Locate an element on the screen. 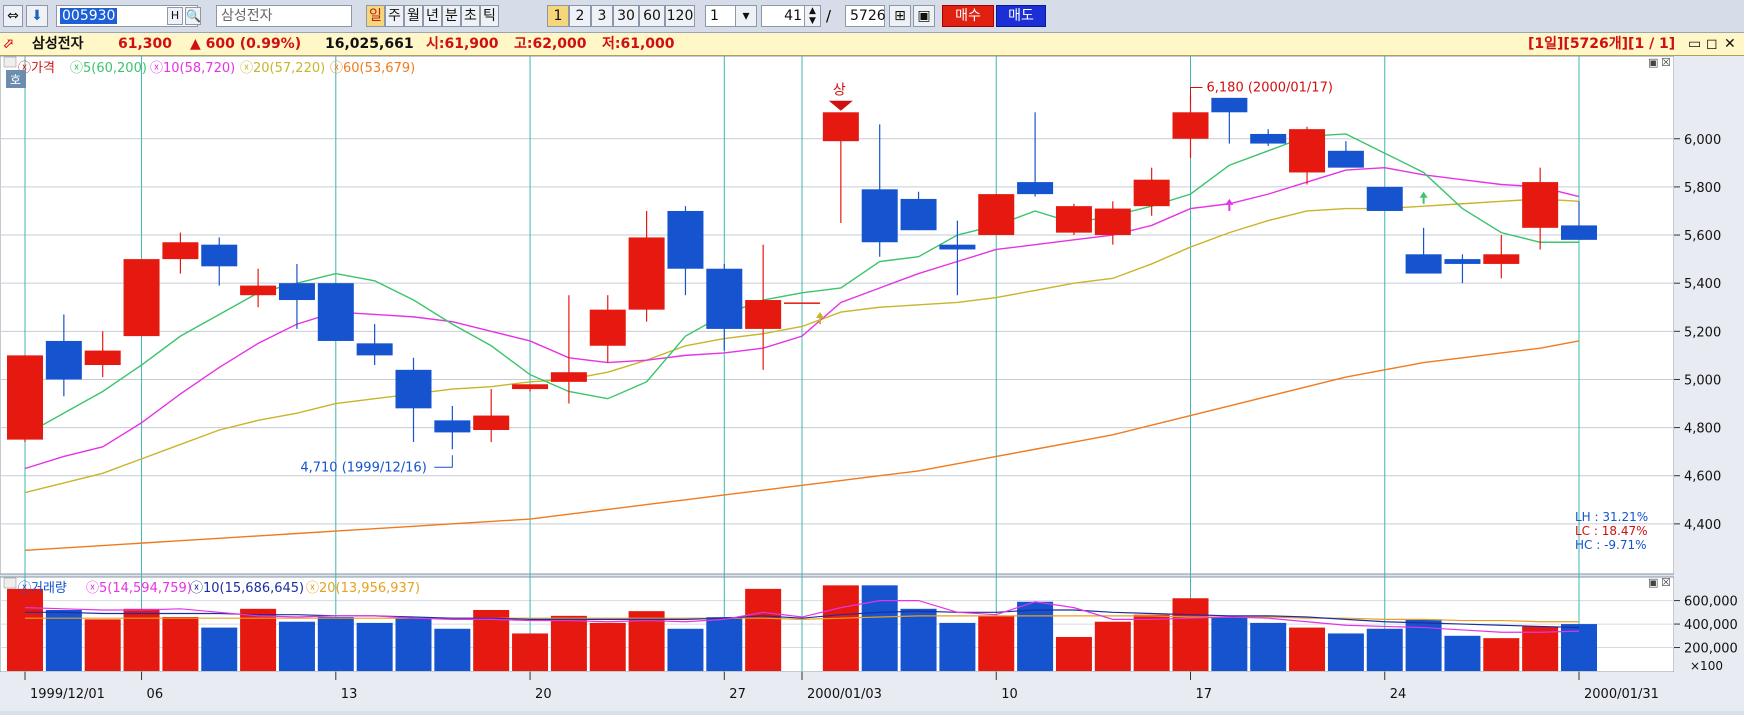 The image size is (1744, 715). period-tab: 일 is located at coordinates (375, 16).